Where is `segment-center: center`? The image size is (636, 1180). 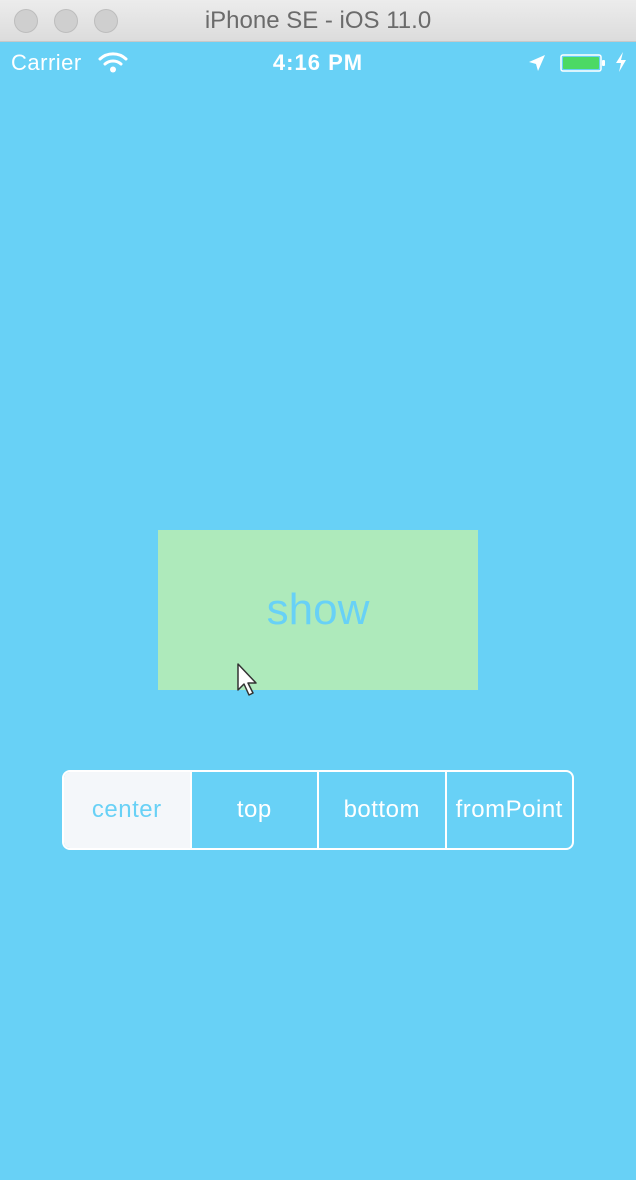 segment-center: center is located at coordinates (127, 810).